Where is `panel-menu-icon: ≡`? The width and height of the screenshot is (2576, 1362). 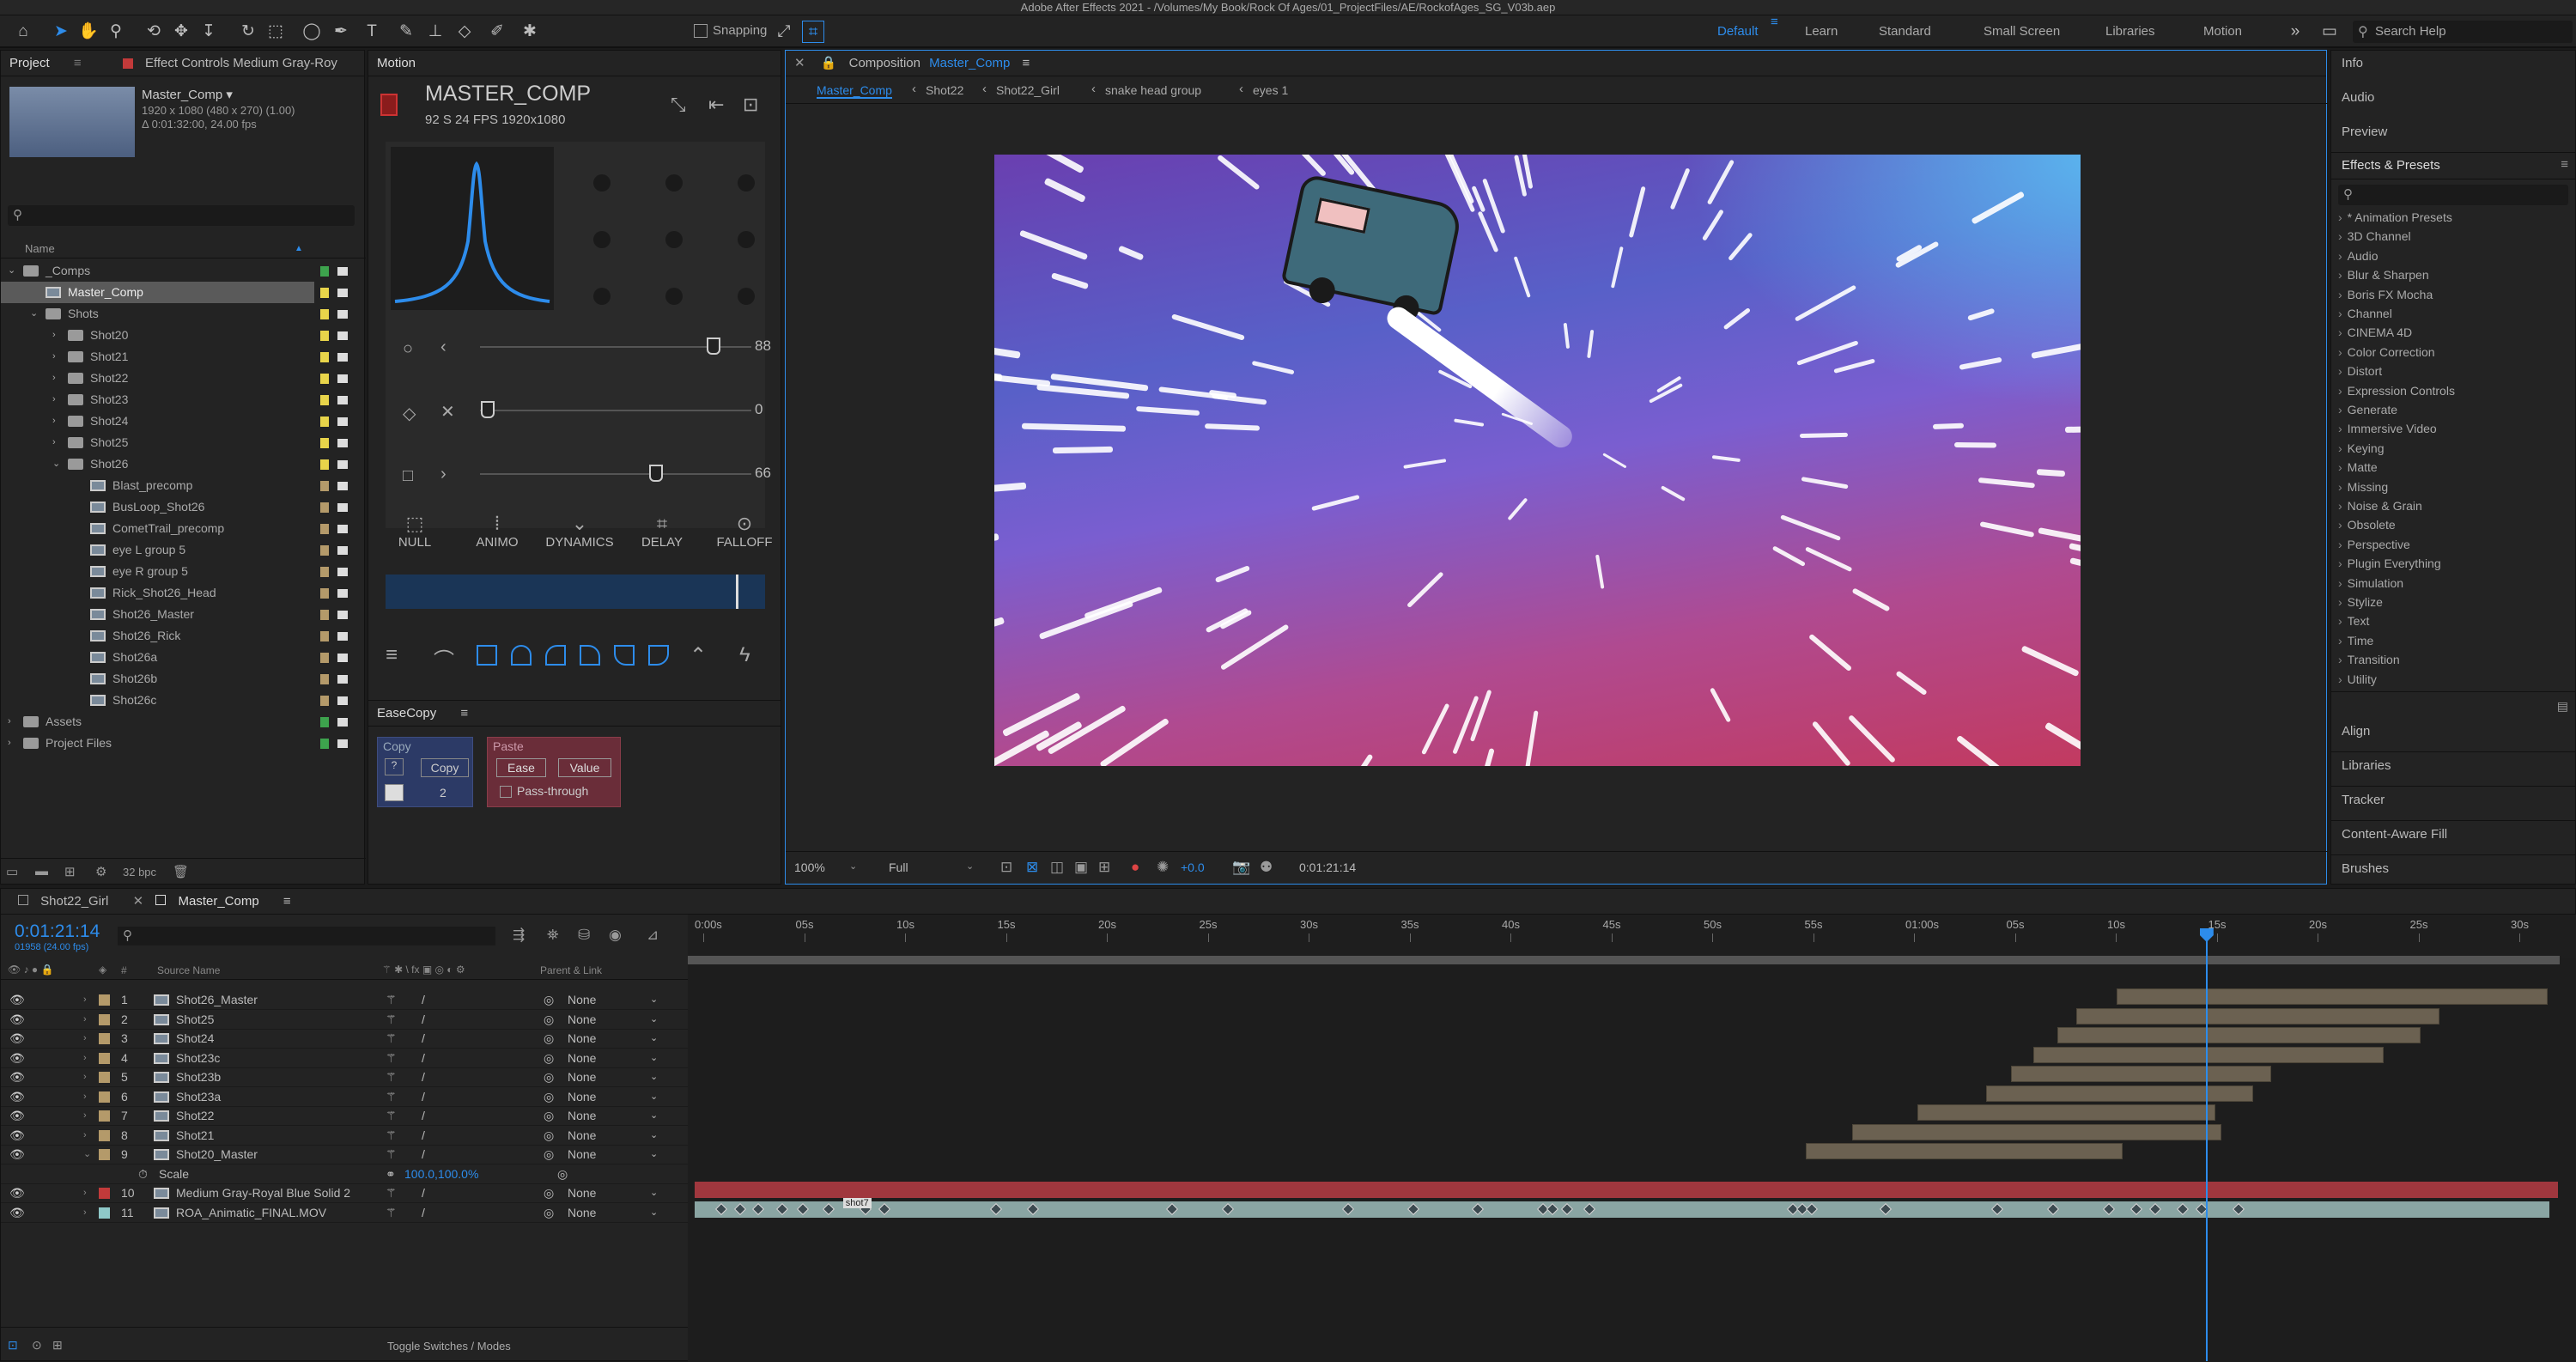 panel-menu-icon: ≡ is located at coordinates (464, 713).